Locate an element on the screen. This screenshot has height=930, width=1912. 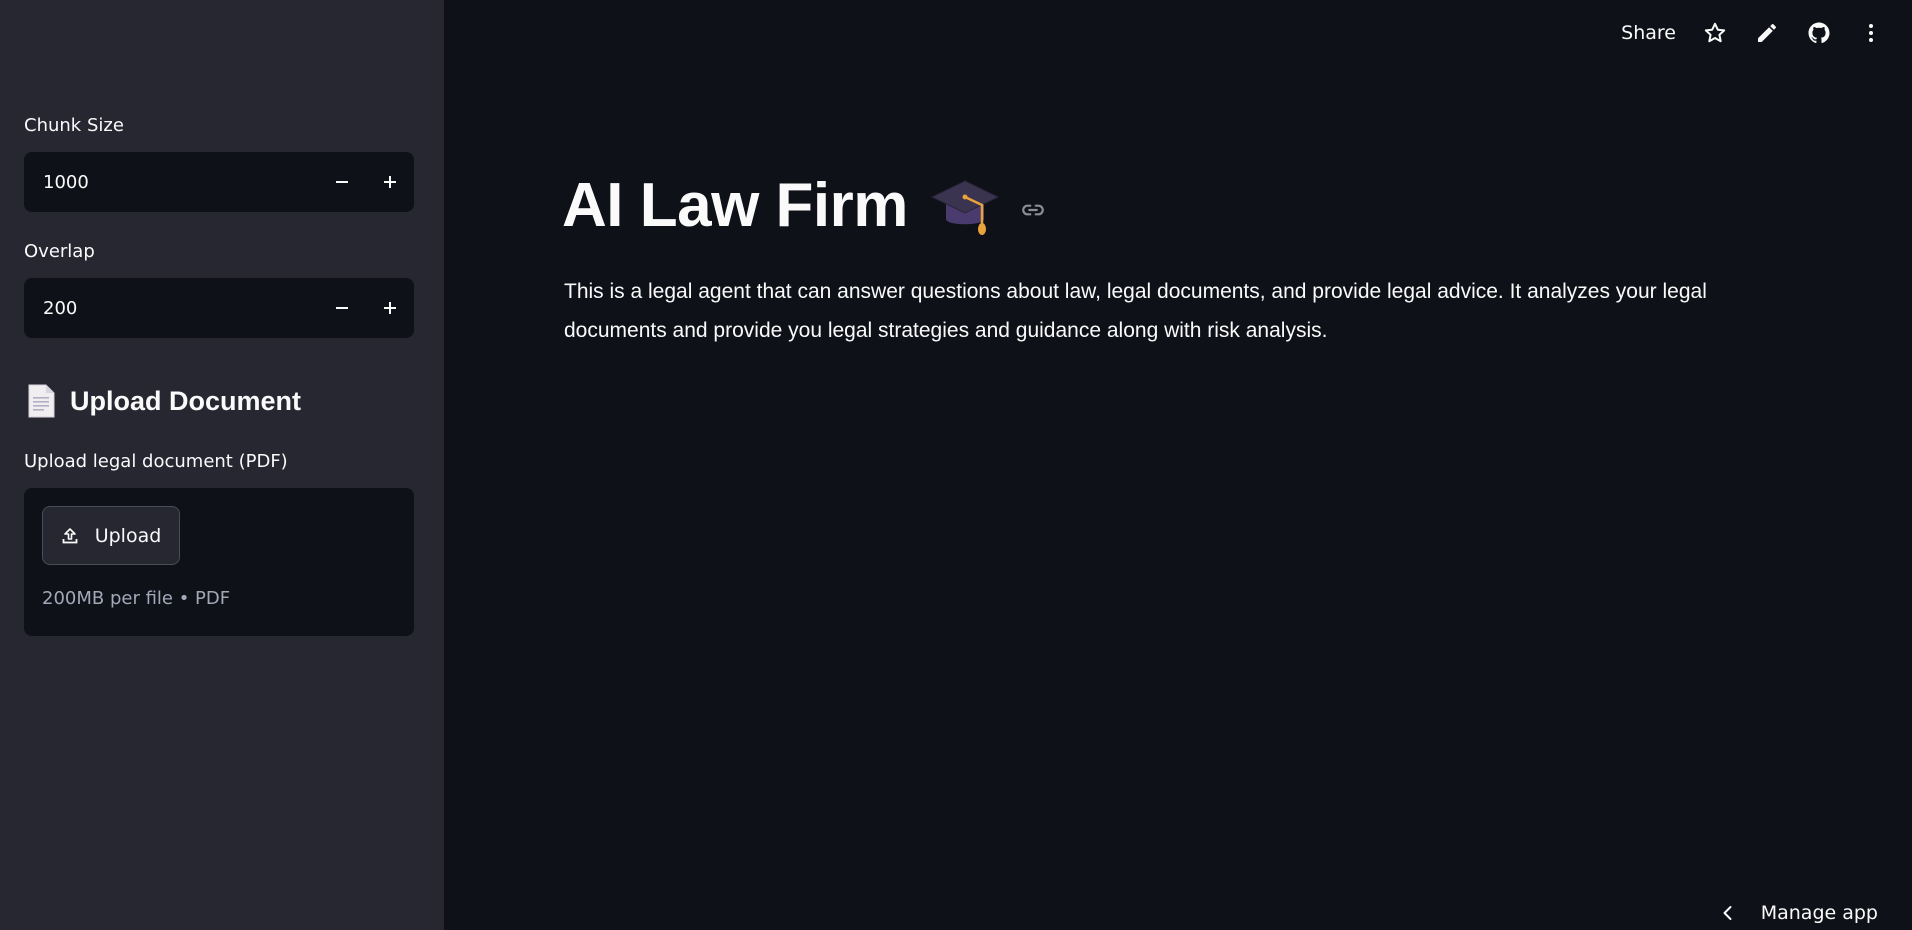
more-vert-icon is located at coordinates (1871, 33).